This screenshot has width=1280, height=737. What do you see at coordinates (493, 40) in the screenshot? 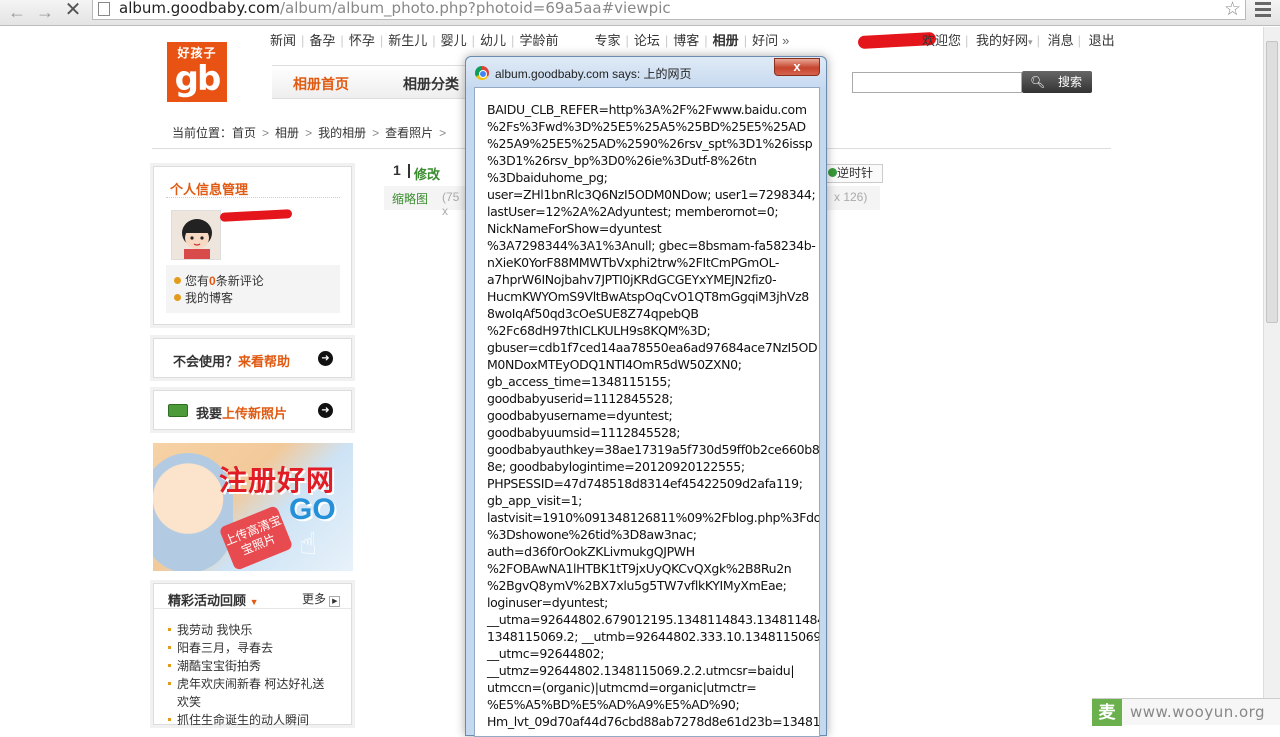
I see `top-nav-item: 幼儿` at bounding box center [493, 40].